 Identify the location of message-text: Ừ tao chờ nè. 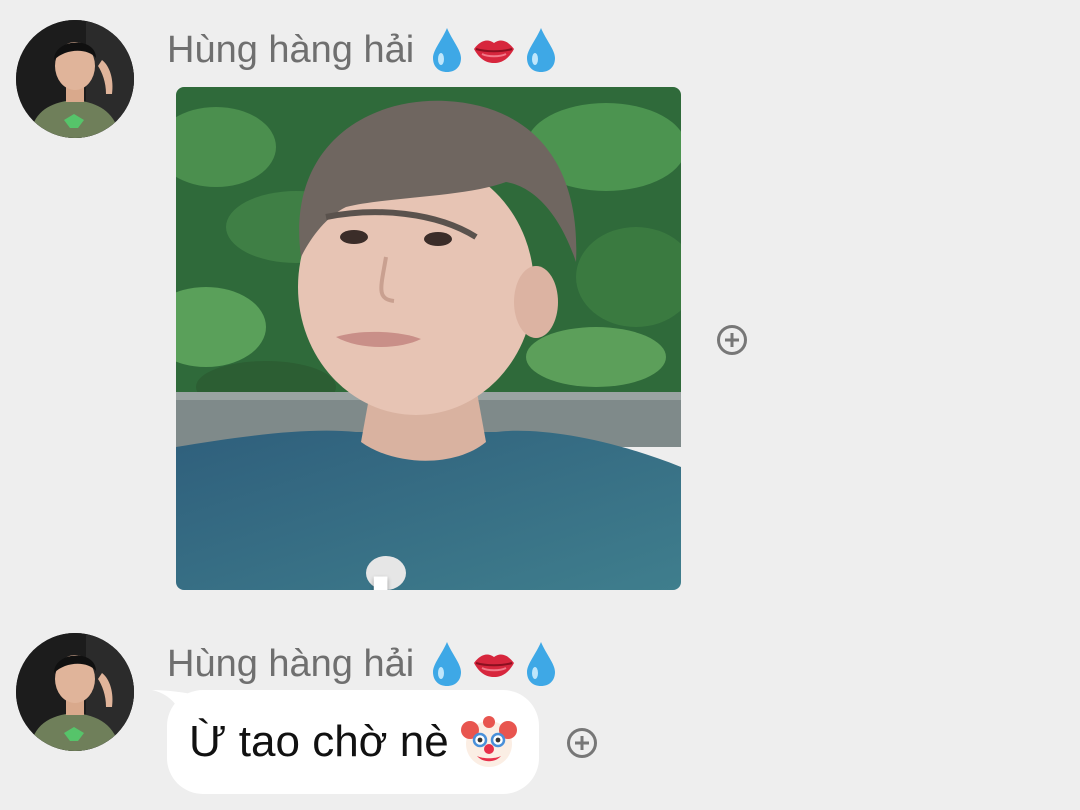
(319, 741).